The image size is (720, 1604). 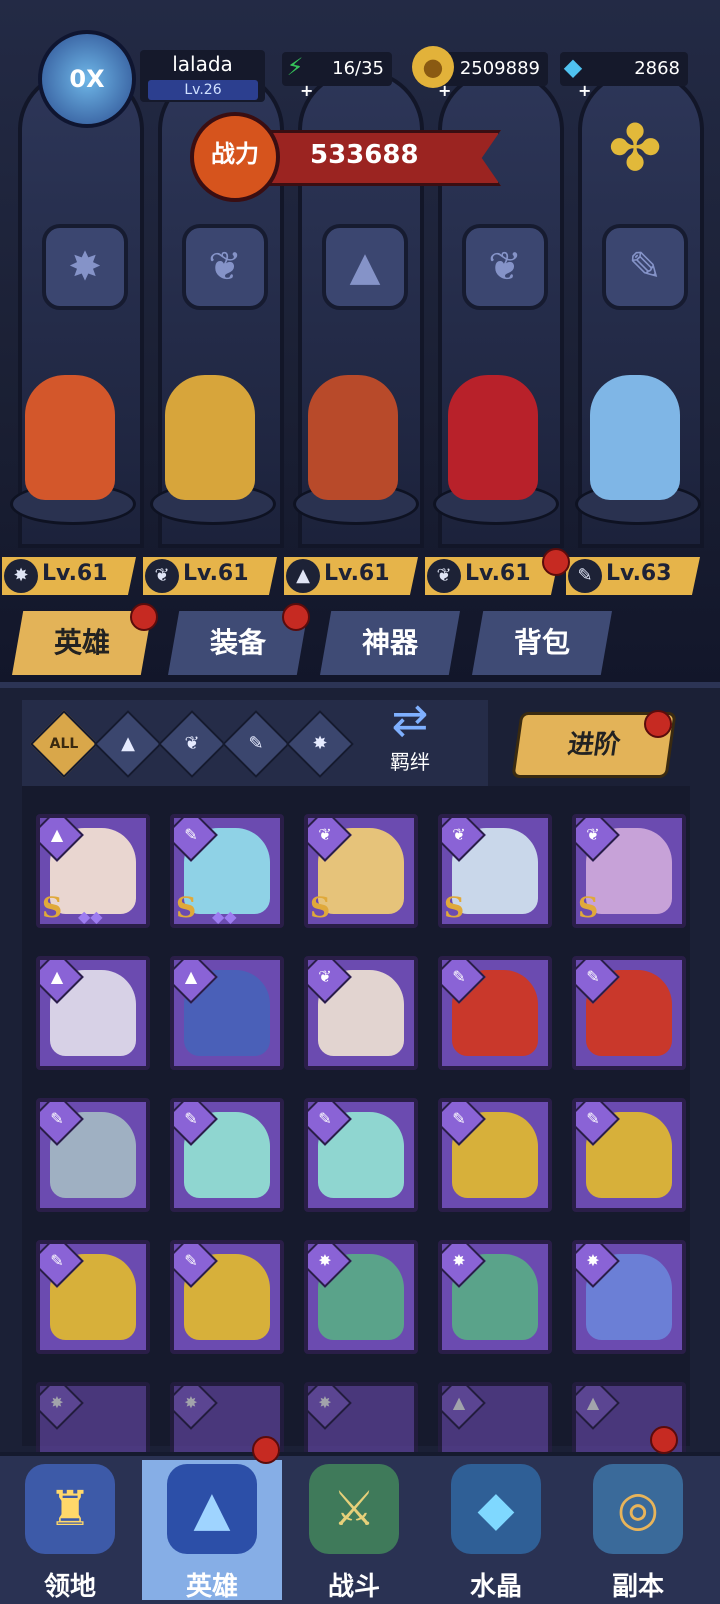 What do you see at coordinates (358, 68) in the screenshot?
I see `stamina-value: 16/35` at bounding box center [358, 68].